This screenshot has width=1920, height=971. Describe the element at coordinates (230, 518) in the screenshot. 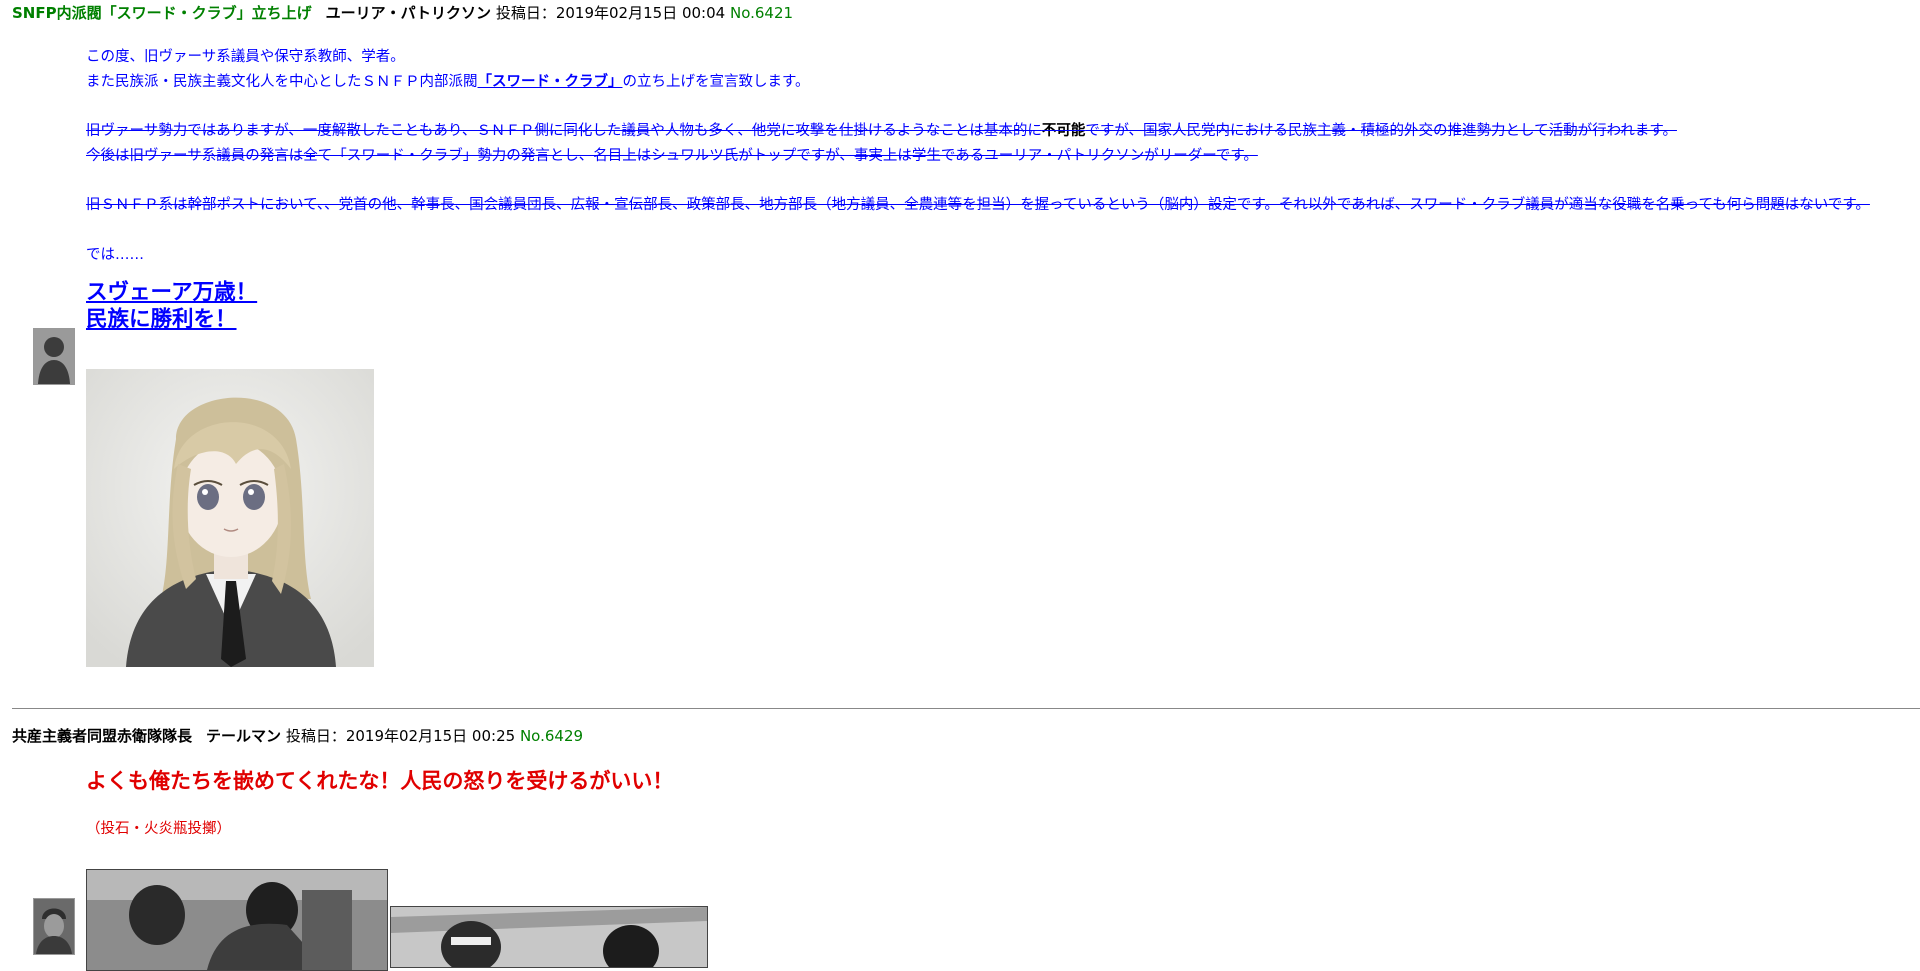

I see `portrait-image` at that location.